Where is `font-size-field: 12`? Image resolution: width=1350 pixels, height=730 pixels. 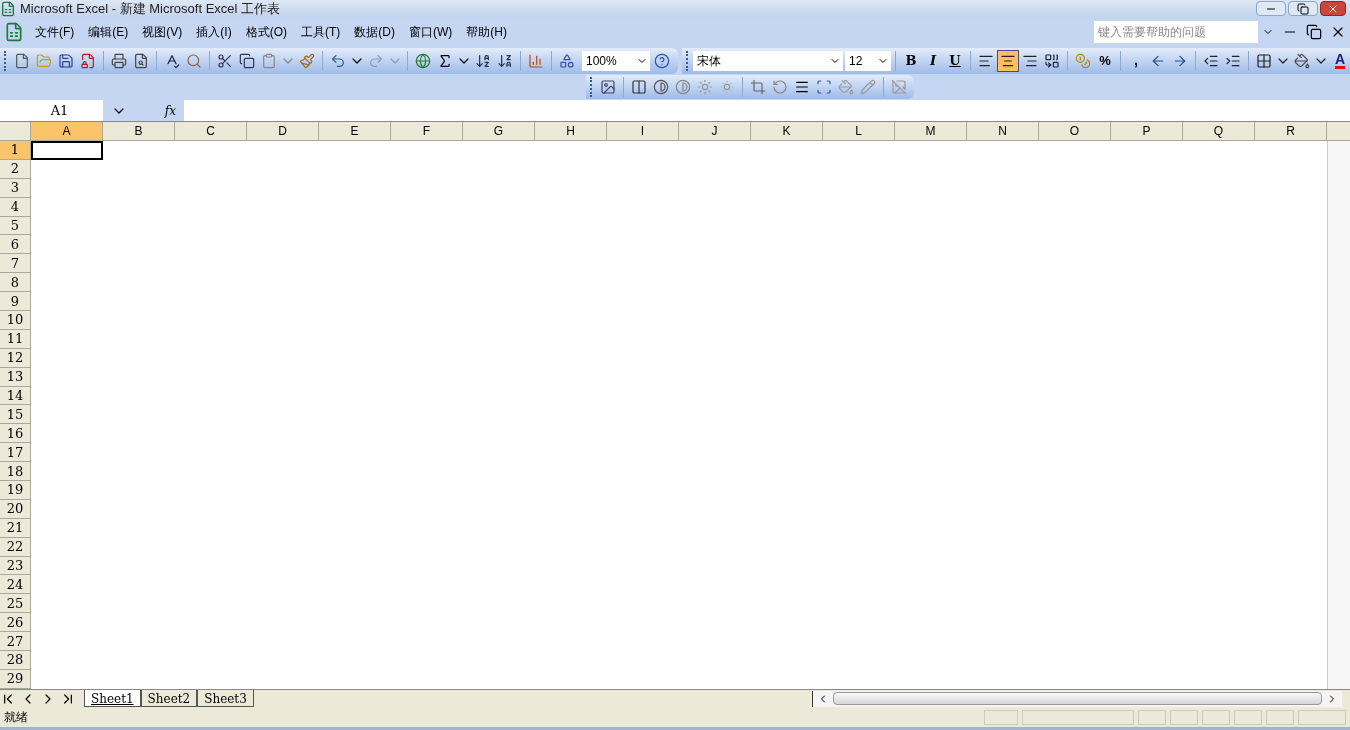 font-size-field: 12 is located at coordinates (868, 60).